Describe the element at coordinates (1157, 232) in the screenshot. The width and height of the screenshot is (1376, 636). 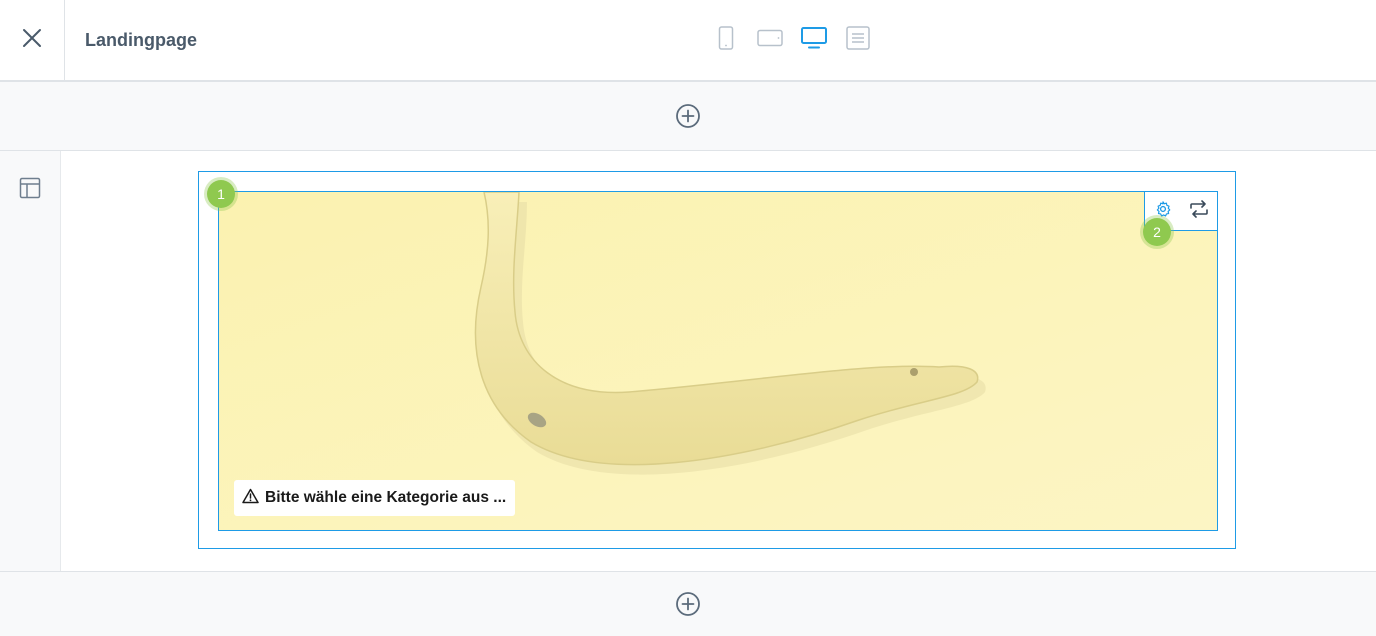
I see `step-badge-2: 2` at that location.